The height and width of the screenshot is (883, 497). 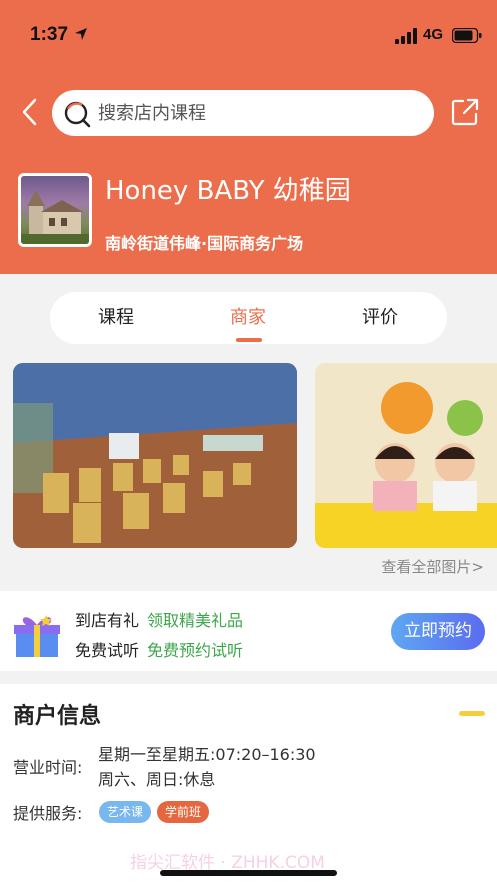 I want to click on view-all-photos-link: 查看全部图片>, so click(x=432, y=566).